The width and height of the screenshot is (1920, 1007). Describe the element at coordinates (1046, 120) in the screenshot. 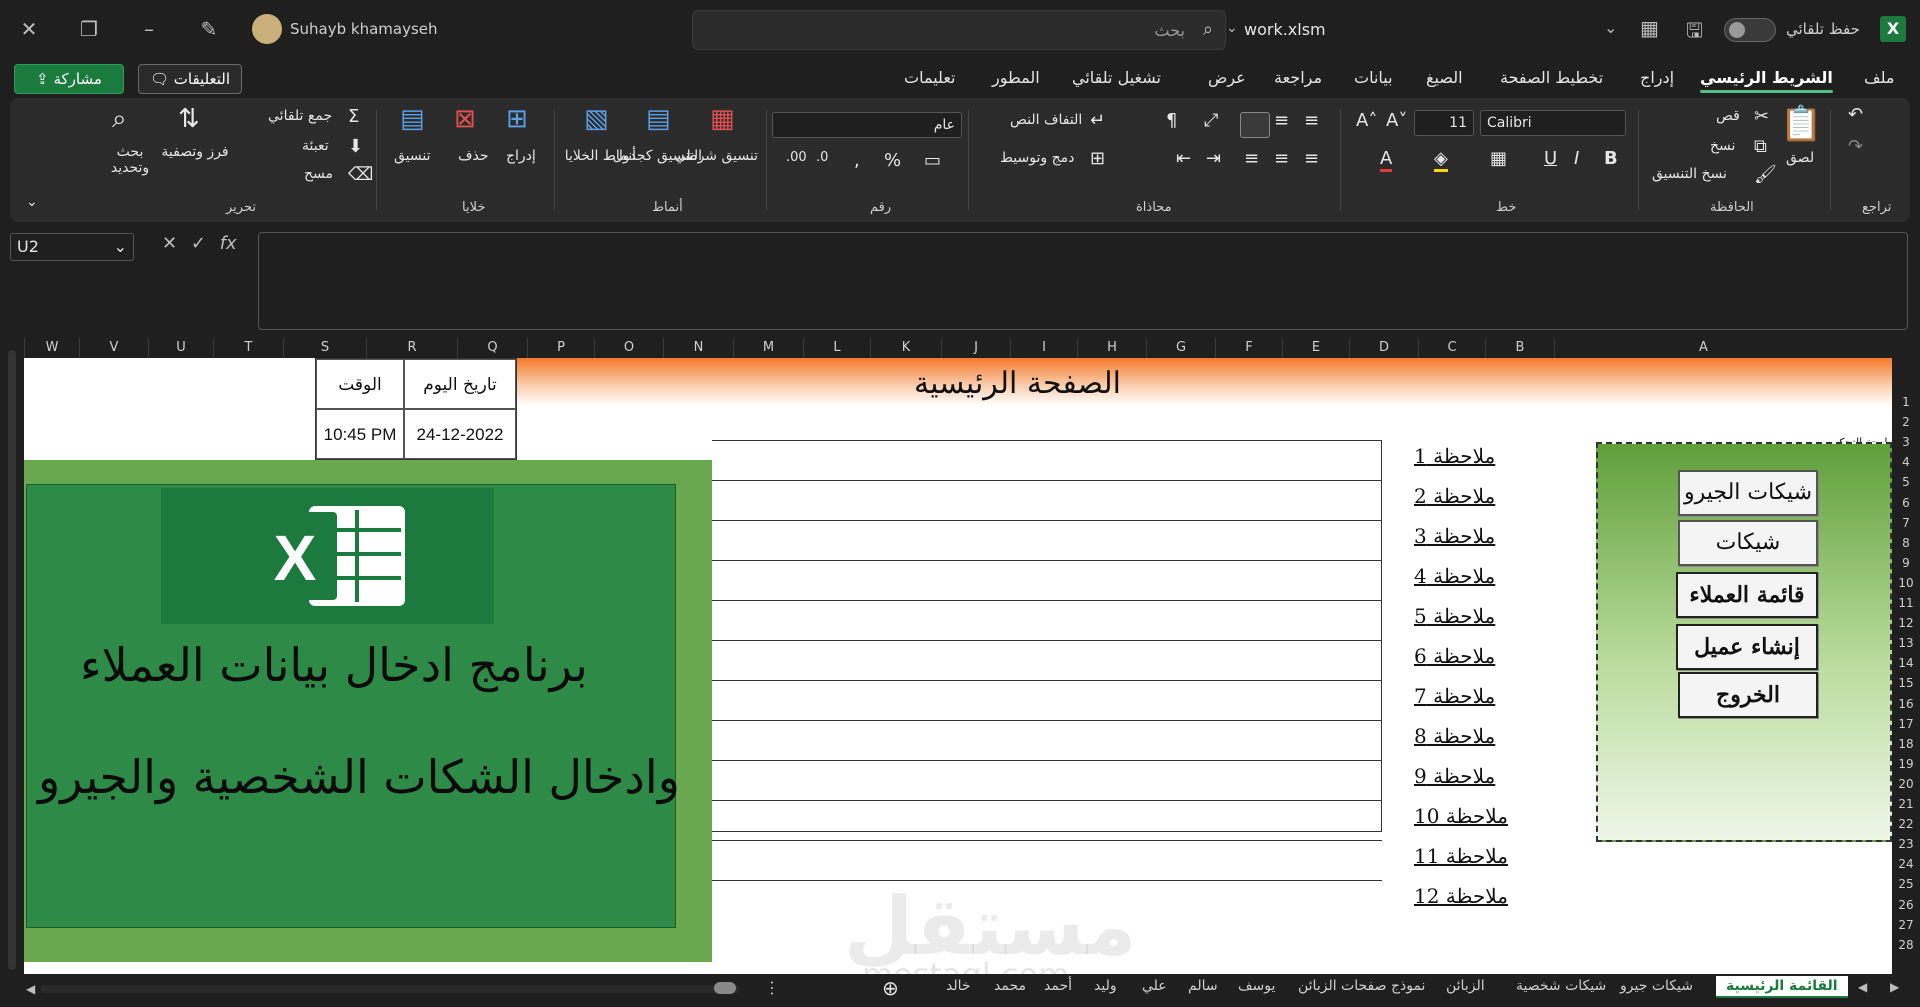

I see `wrap-text-label: التفاف النص` at that location.